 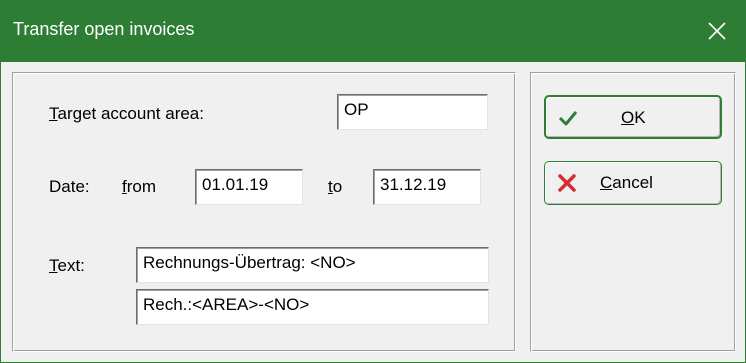 I want to click on target-account-area-label: Target account area:, so click(x=126, y=114).